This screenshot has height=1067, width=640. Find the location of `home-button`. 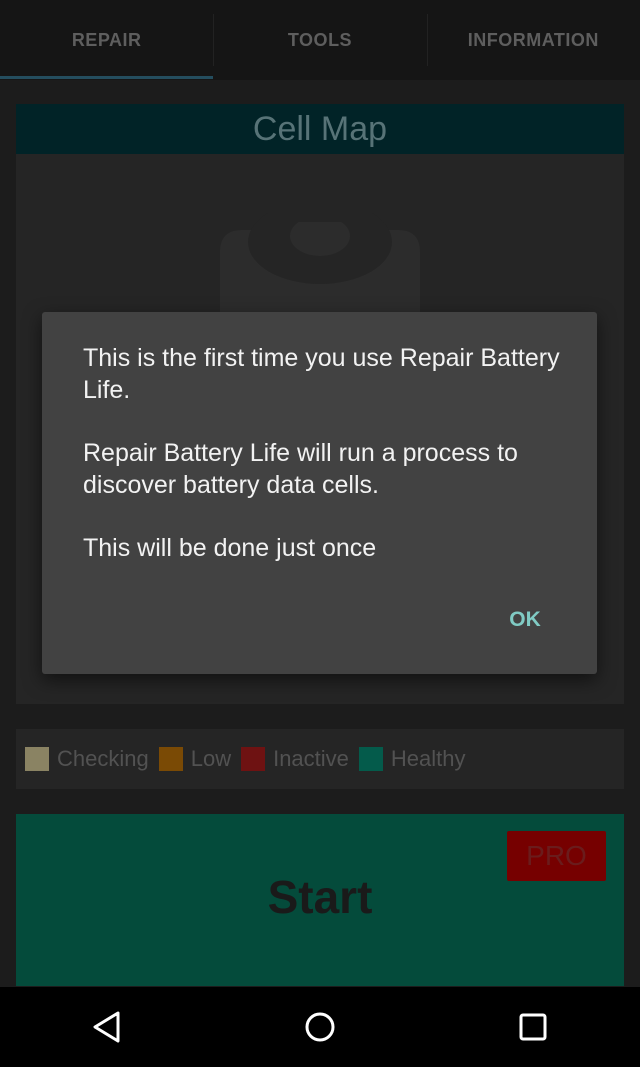

home-button is located at coordinates (320, 1027).